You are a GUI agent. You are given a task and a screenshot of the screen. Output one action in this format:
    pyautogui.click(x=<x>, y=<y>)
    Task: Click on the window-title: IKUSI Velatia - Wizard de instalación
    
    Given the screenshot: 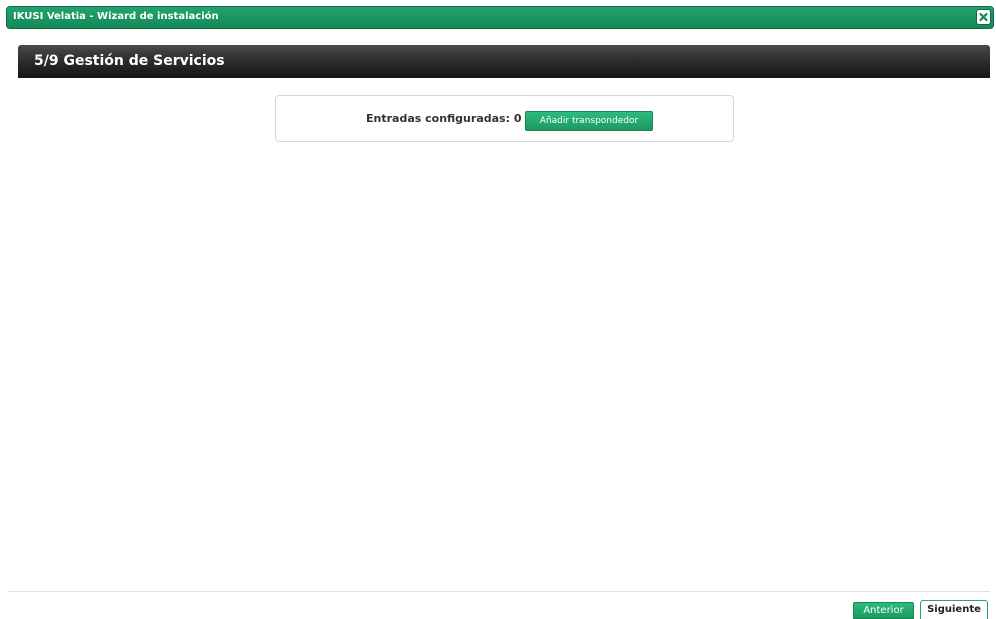 What is the action you would take?
    pyautogui.click(x=116, y=16)
    